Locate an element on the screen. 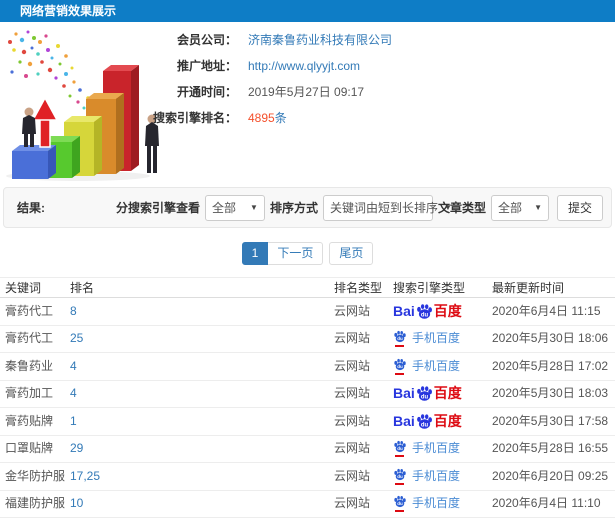 The height and width of the screenshot is (520, 615). promo-url-link: http://www.qlyyjt.com is located at coordinates (304, 66).